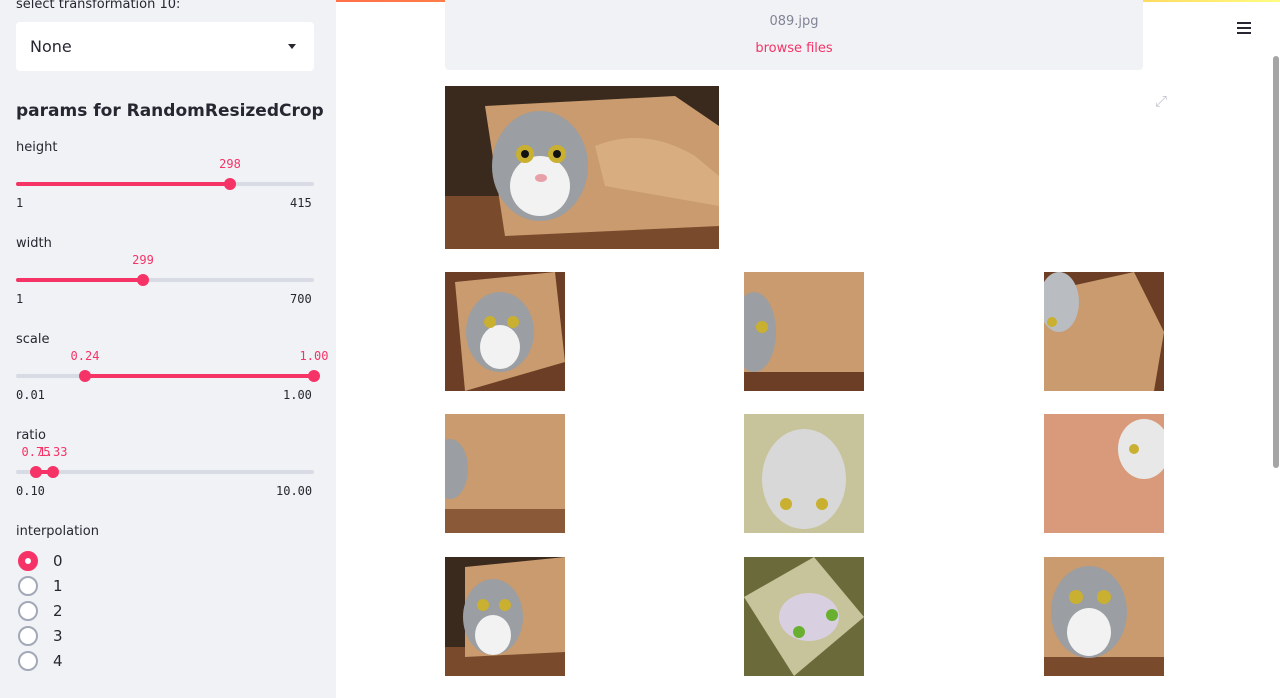  Describe the element at coordinates (292, 46) in the screenshot. I see `chevron-down-icon` at that location.